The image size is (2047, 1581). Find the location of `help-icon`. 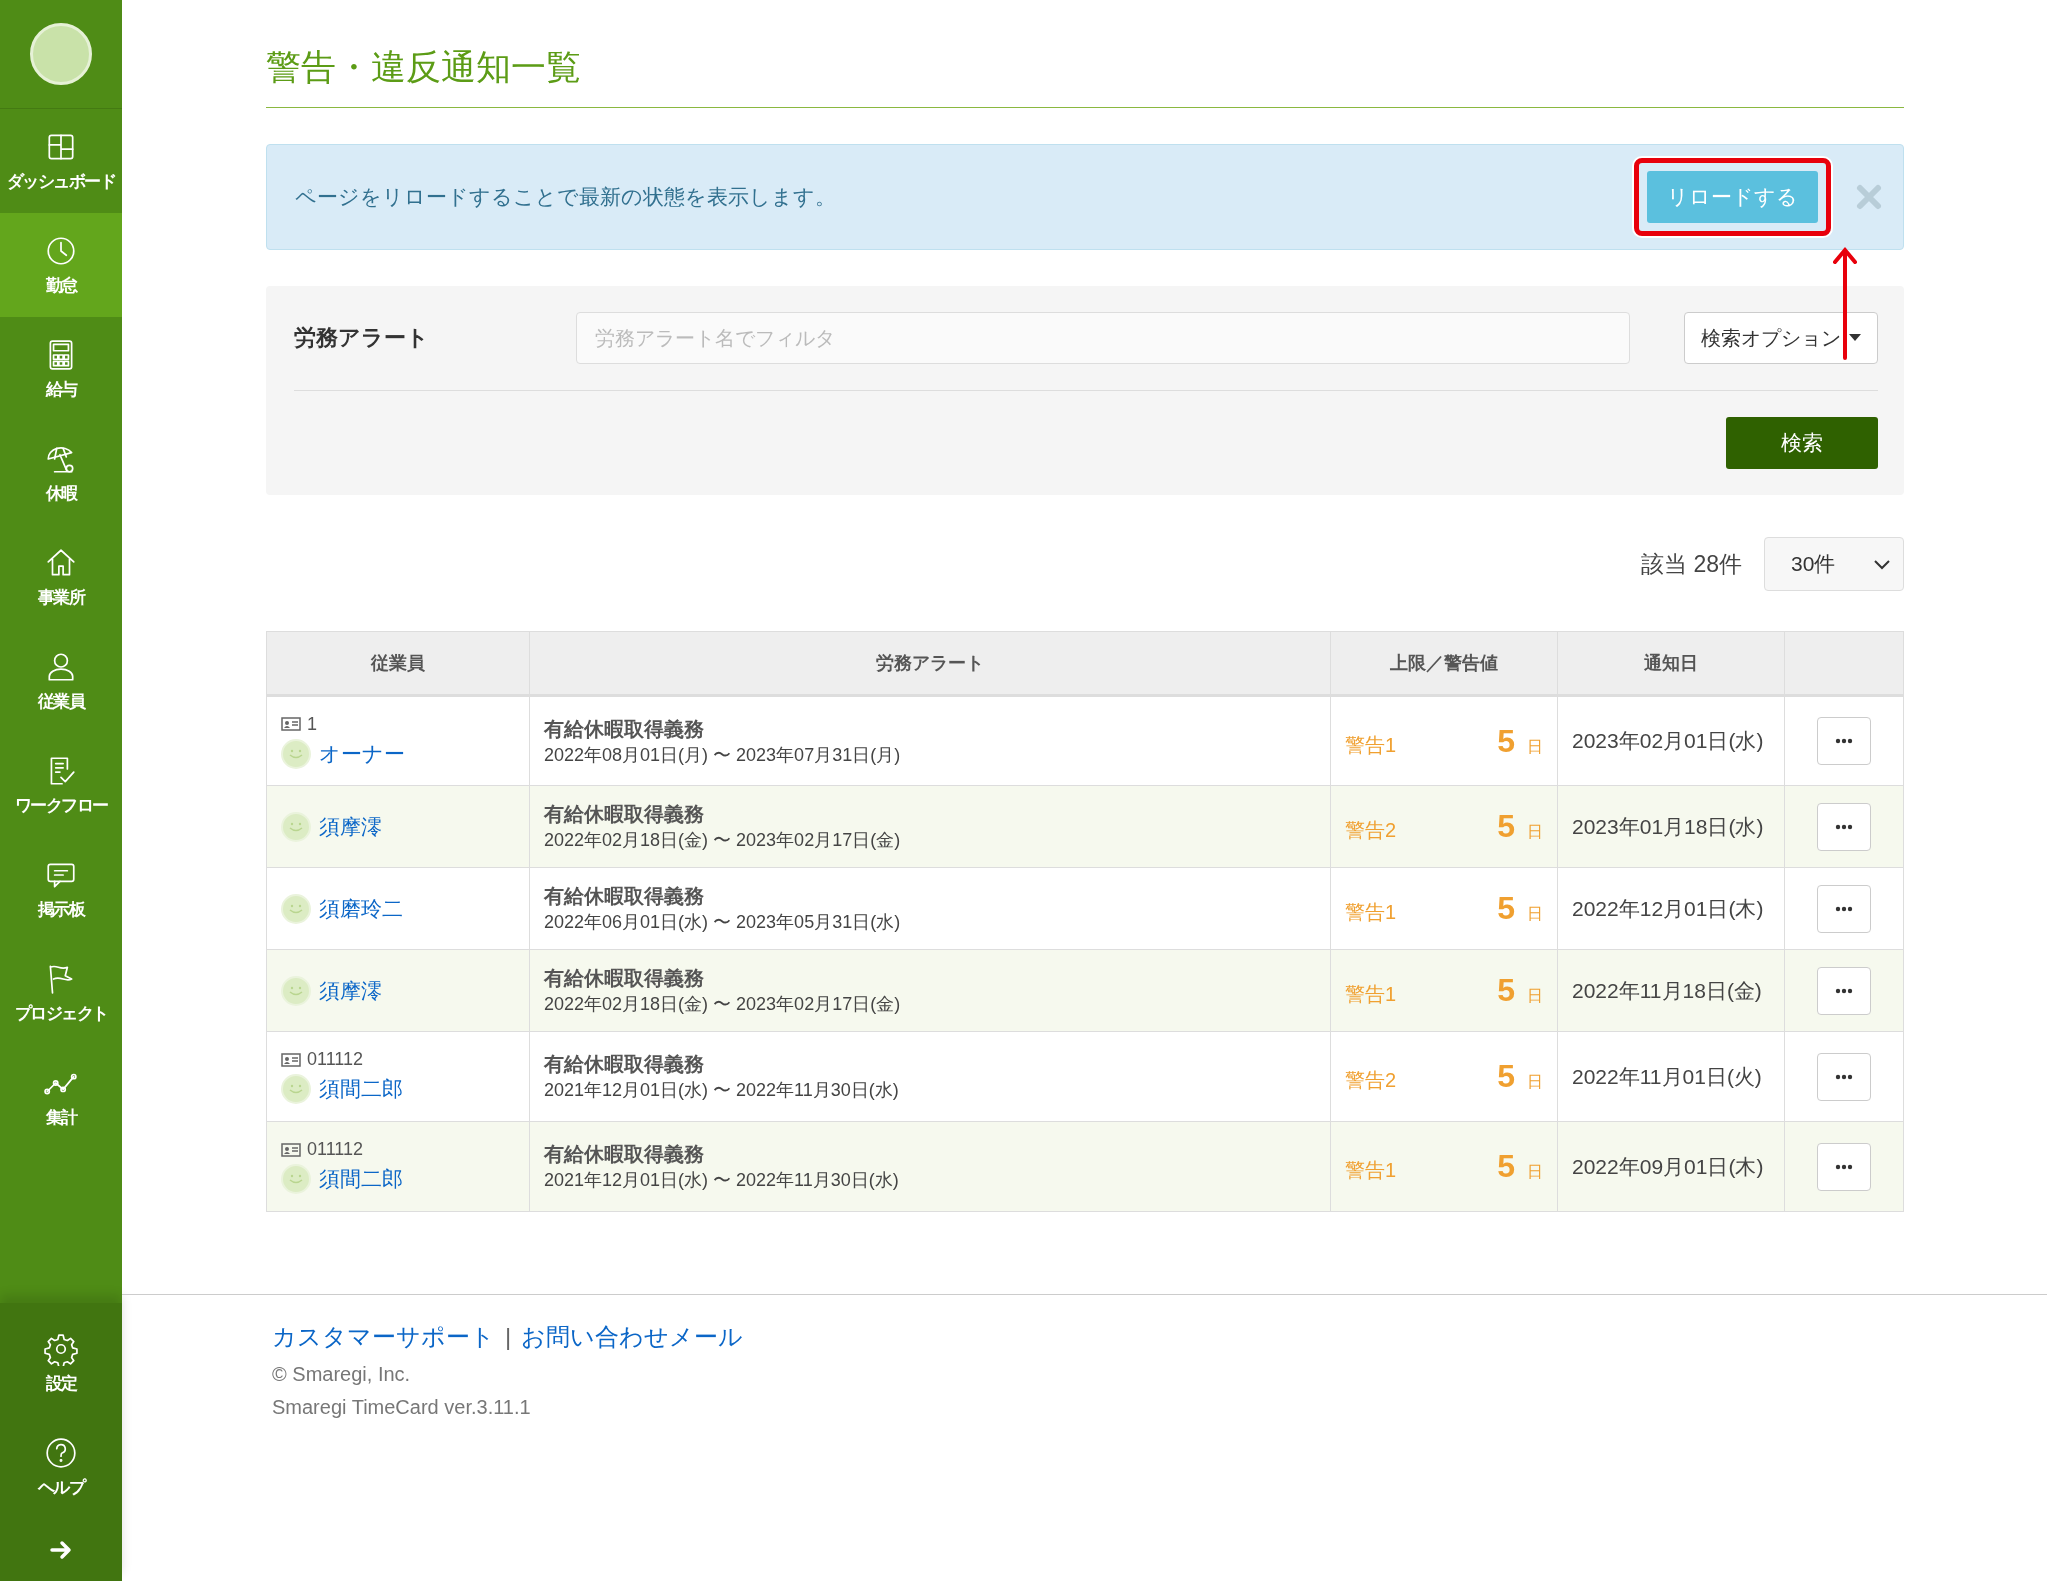

help-icon is located at coordinates (61, 1452).